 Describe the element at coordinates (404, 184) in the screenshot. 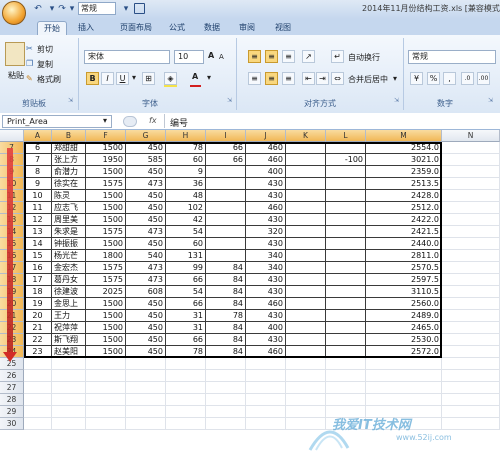

I see `cell-m: 2513.5` at that location.